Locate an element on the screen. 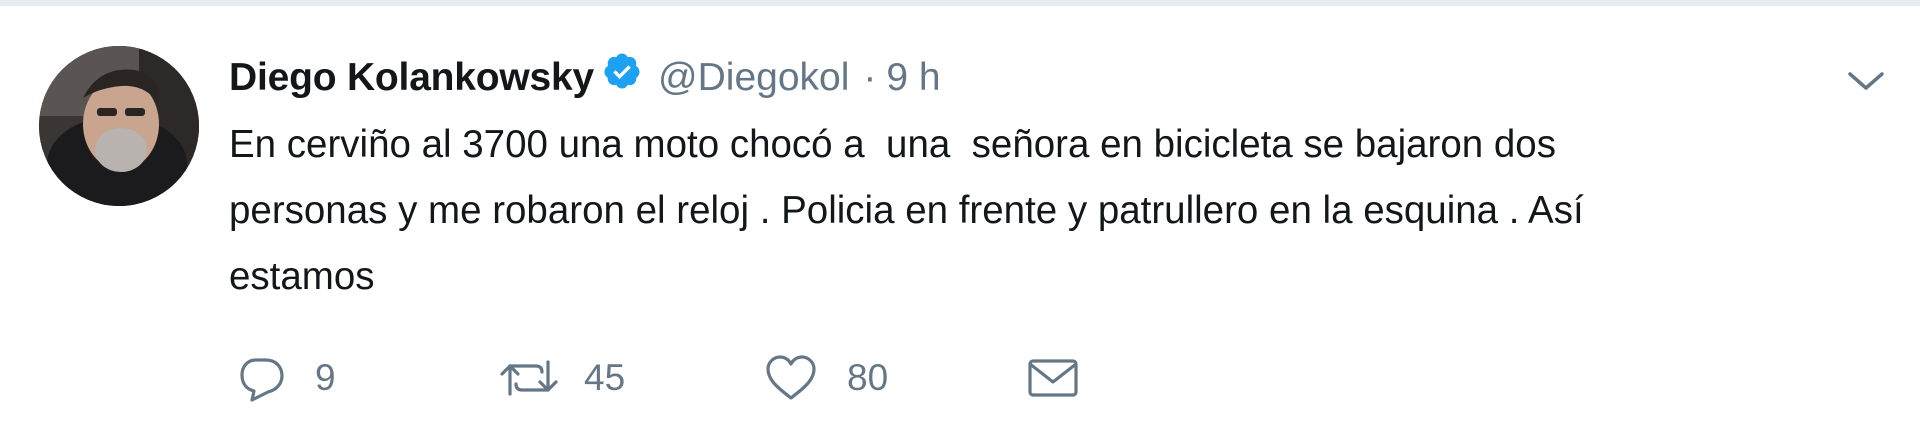 Image resolution: width=1920 pixels, height=424 pixels. avatar-photo is located at coordinates (119, 126).